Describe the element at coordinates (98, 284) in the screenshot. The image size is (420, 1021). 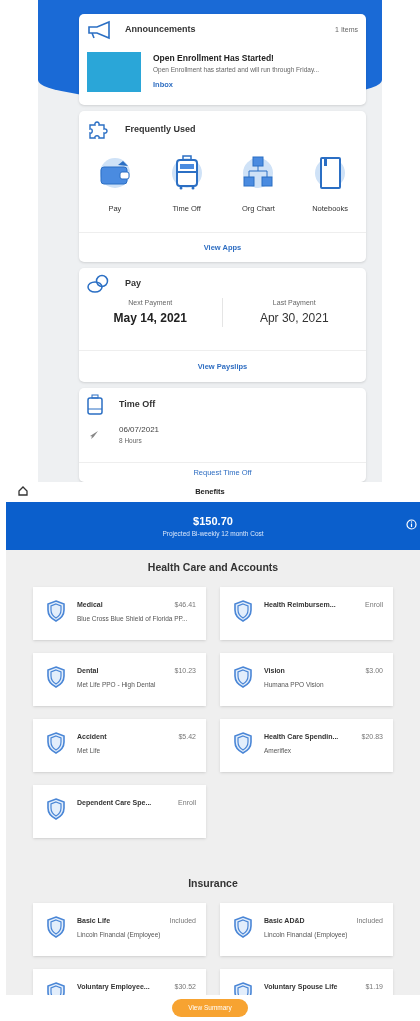
I see `coins-icon` at that location.